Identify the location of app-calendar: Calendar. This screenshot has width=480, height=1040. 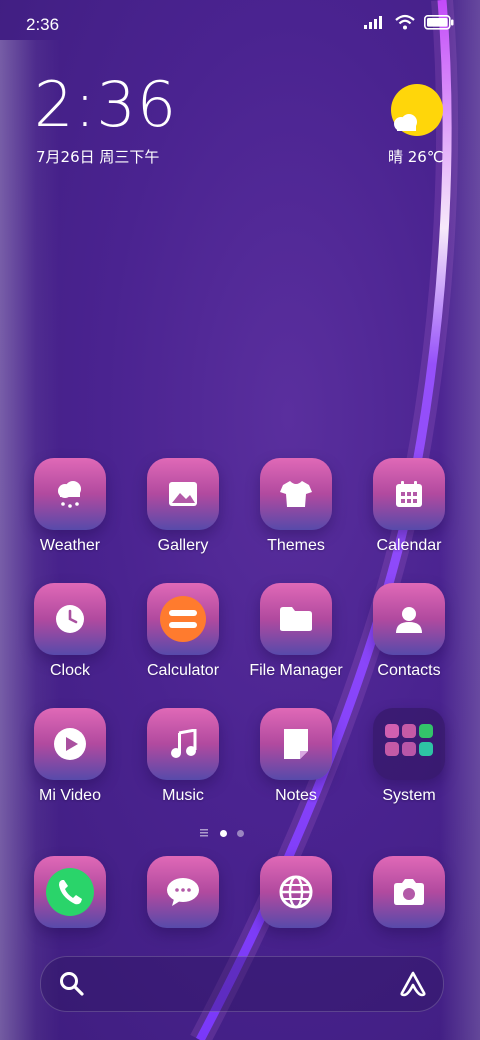
(409, 506).